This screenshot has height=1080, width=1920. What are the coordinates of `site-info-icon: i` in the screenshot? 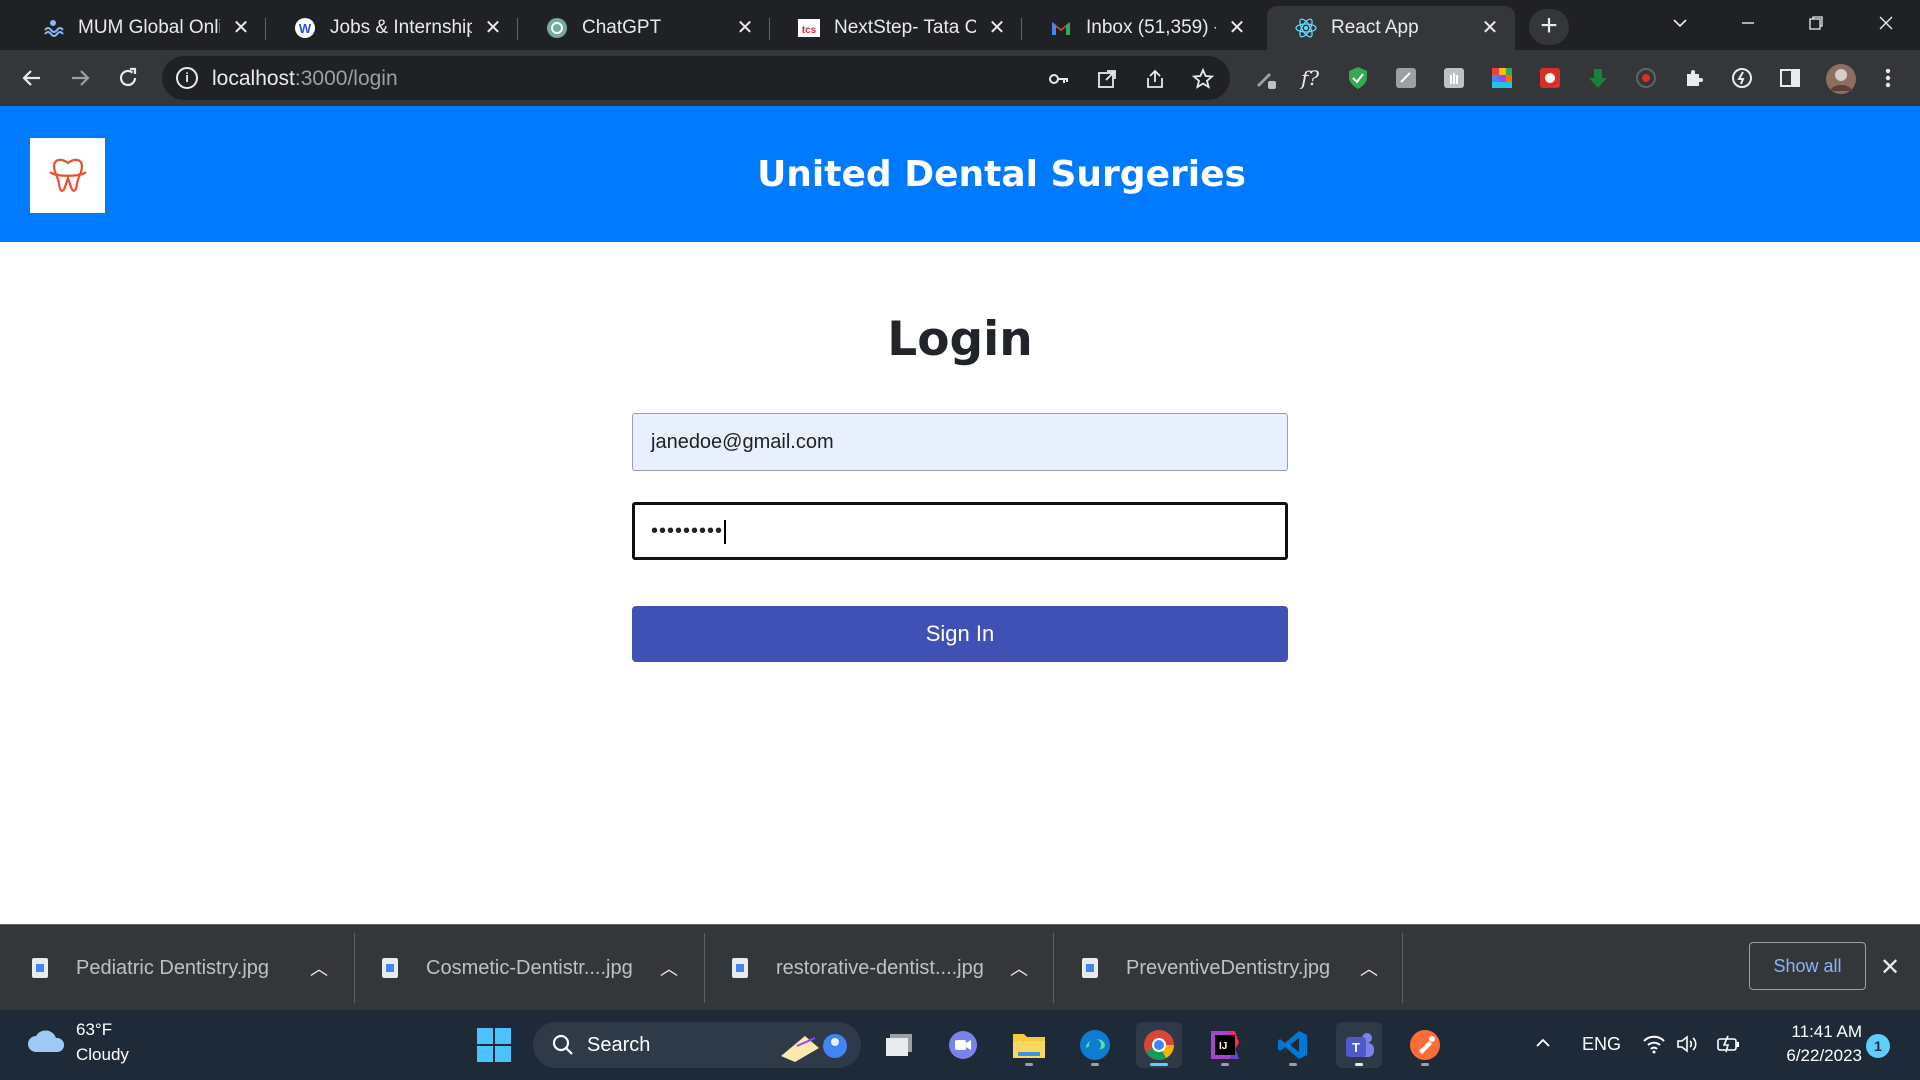 It's located at (187, 78).